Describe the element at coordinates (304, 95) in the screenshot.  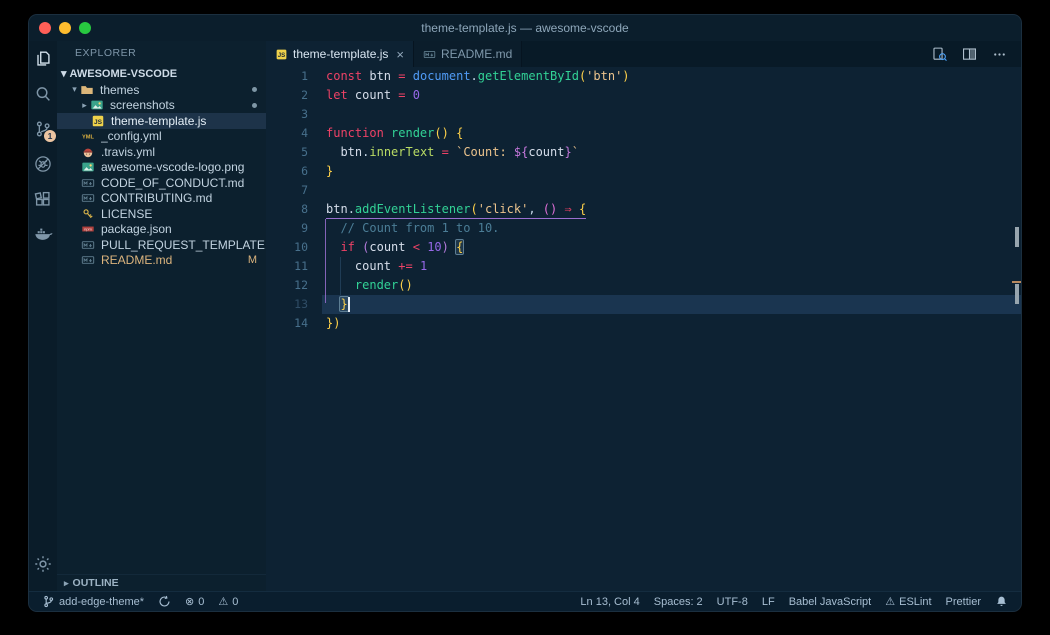
I see `line-number: 2` at that location.